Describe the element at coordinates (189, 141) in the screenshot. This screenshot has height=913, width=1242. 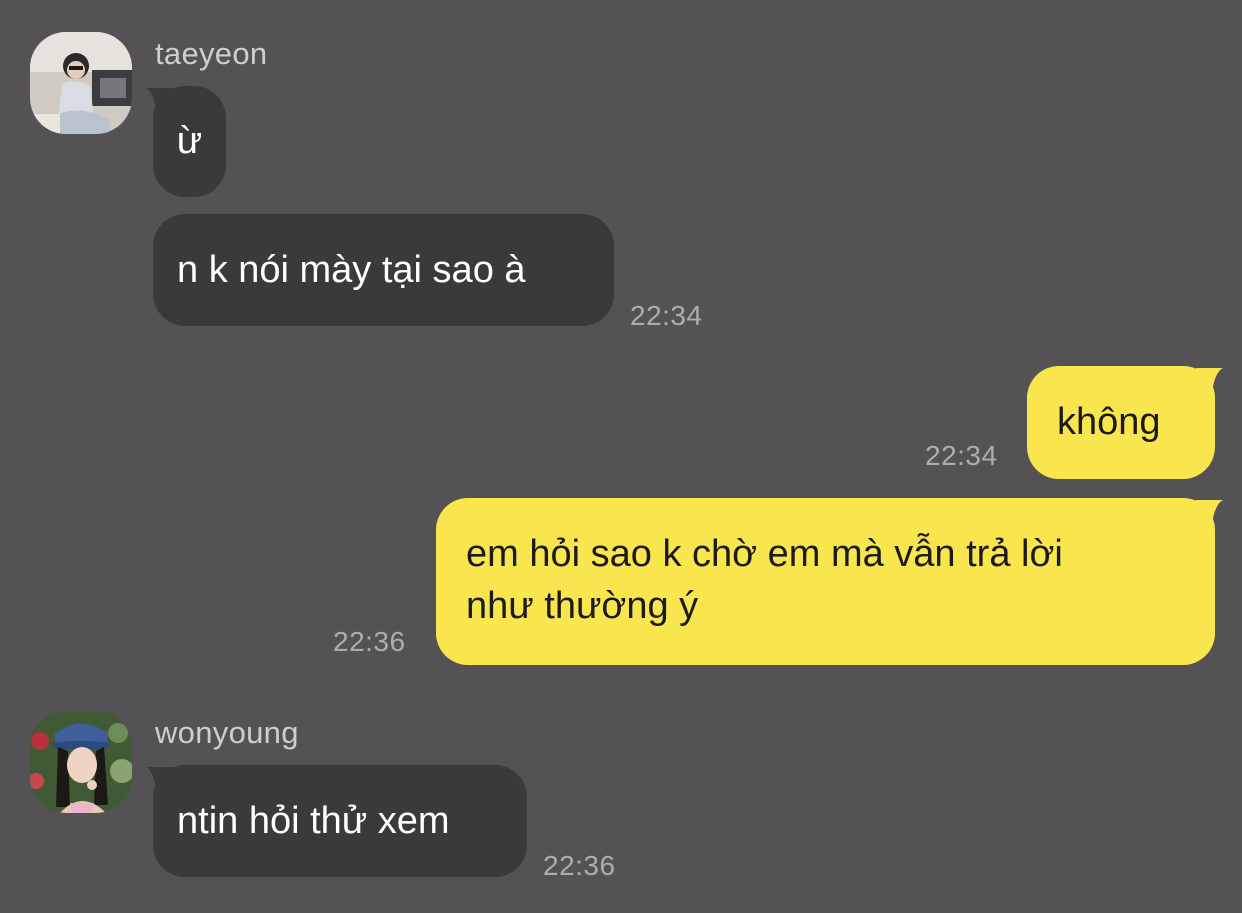
I see `incoming-message-bubble: ừ` at that location.